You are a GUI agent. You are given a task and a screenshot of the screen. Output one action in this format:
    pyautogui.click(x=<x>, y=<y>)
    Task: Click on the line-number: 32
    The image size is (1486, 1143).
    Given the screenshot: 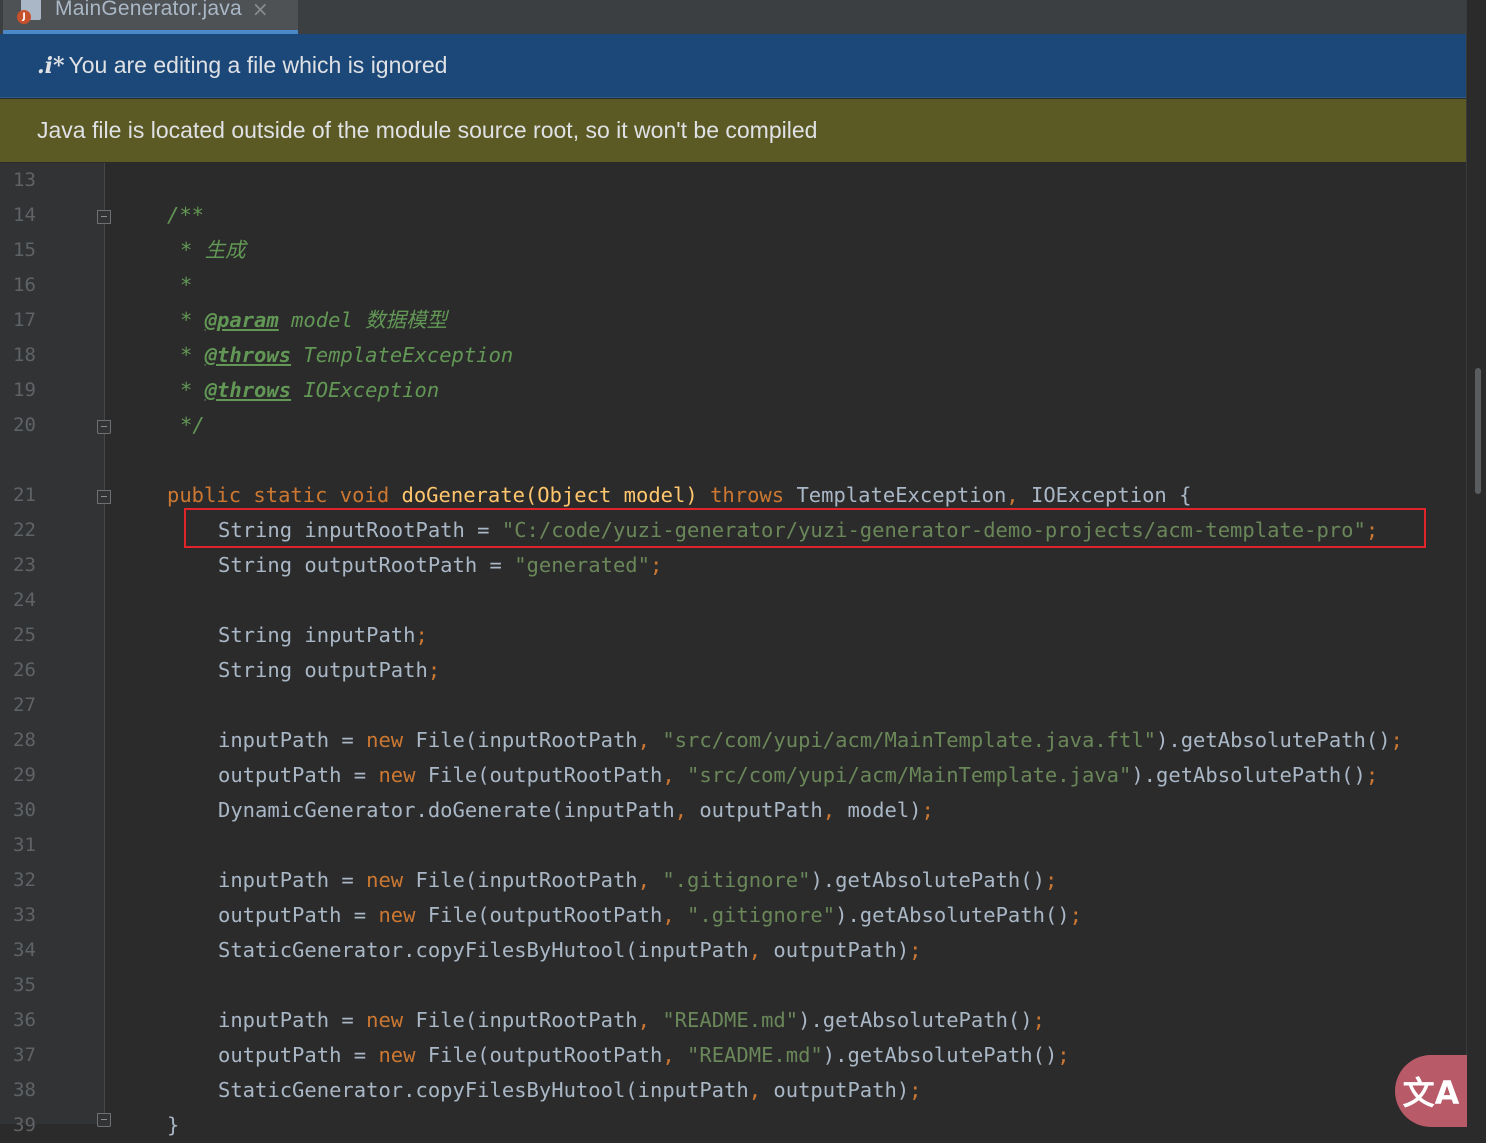 What is the action you would take?
    pyautogui.click(x=24, y=880)
    